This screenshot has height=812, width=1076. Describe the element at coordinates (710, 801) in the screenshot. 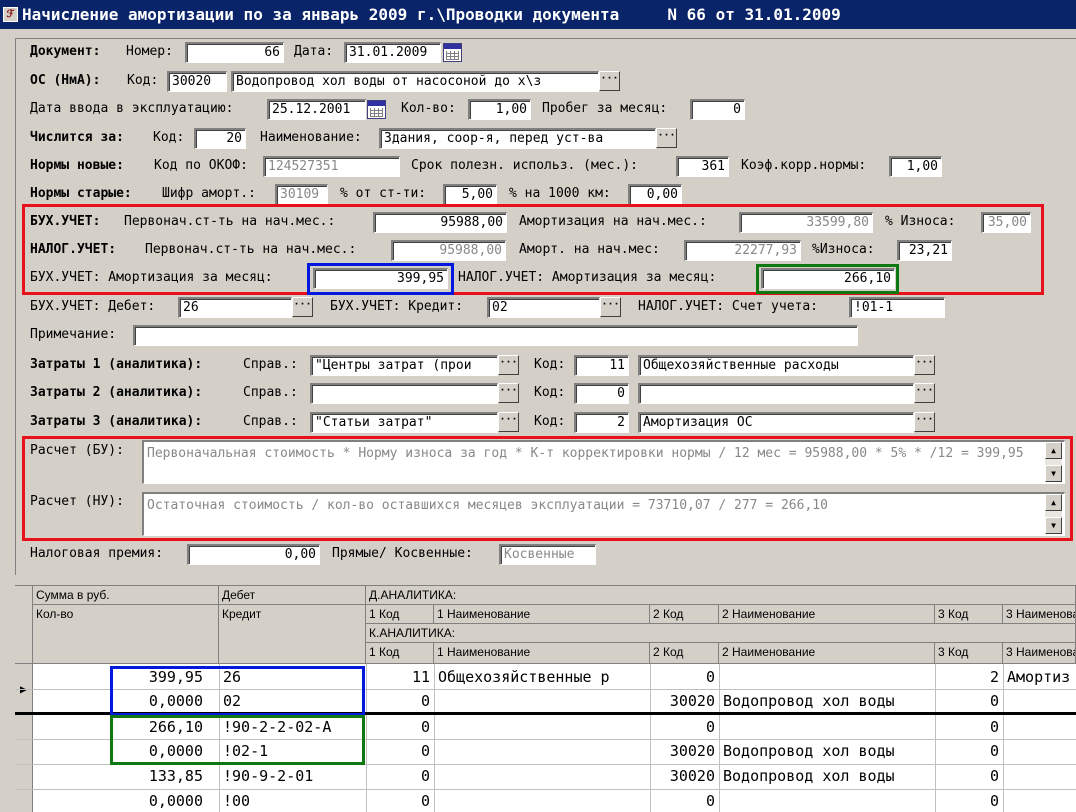

I see `row-code2: 0` at that location.